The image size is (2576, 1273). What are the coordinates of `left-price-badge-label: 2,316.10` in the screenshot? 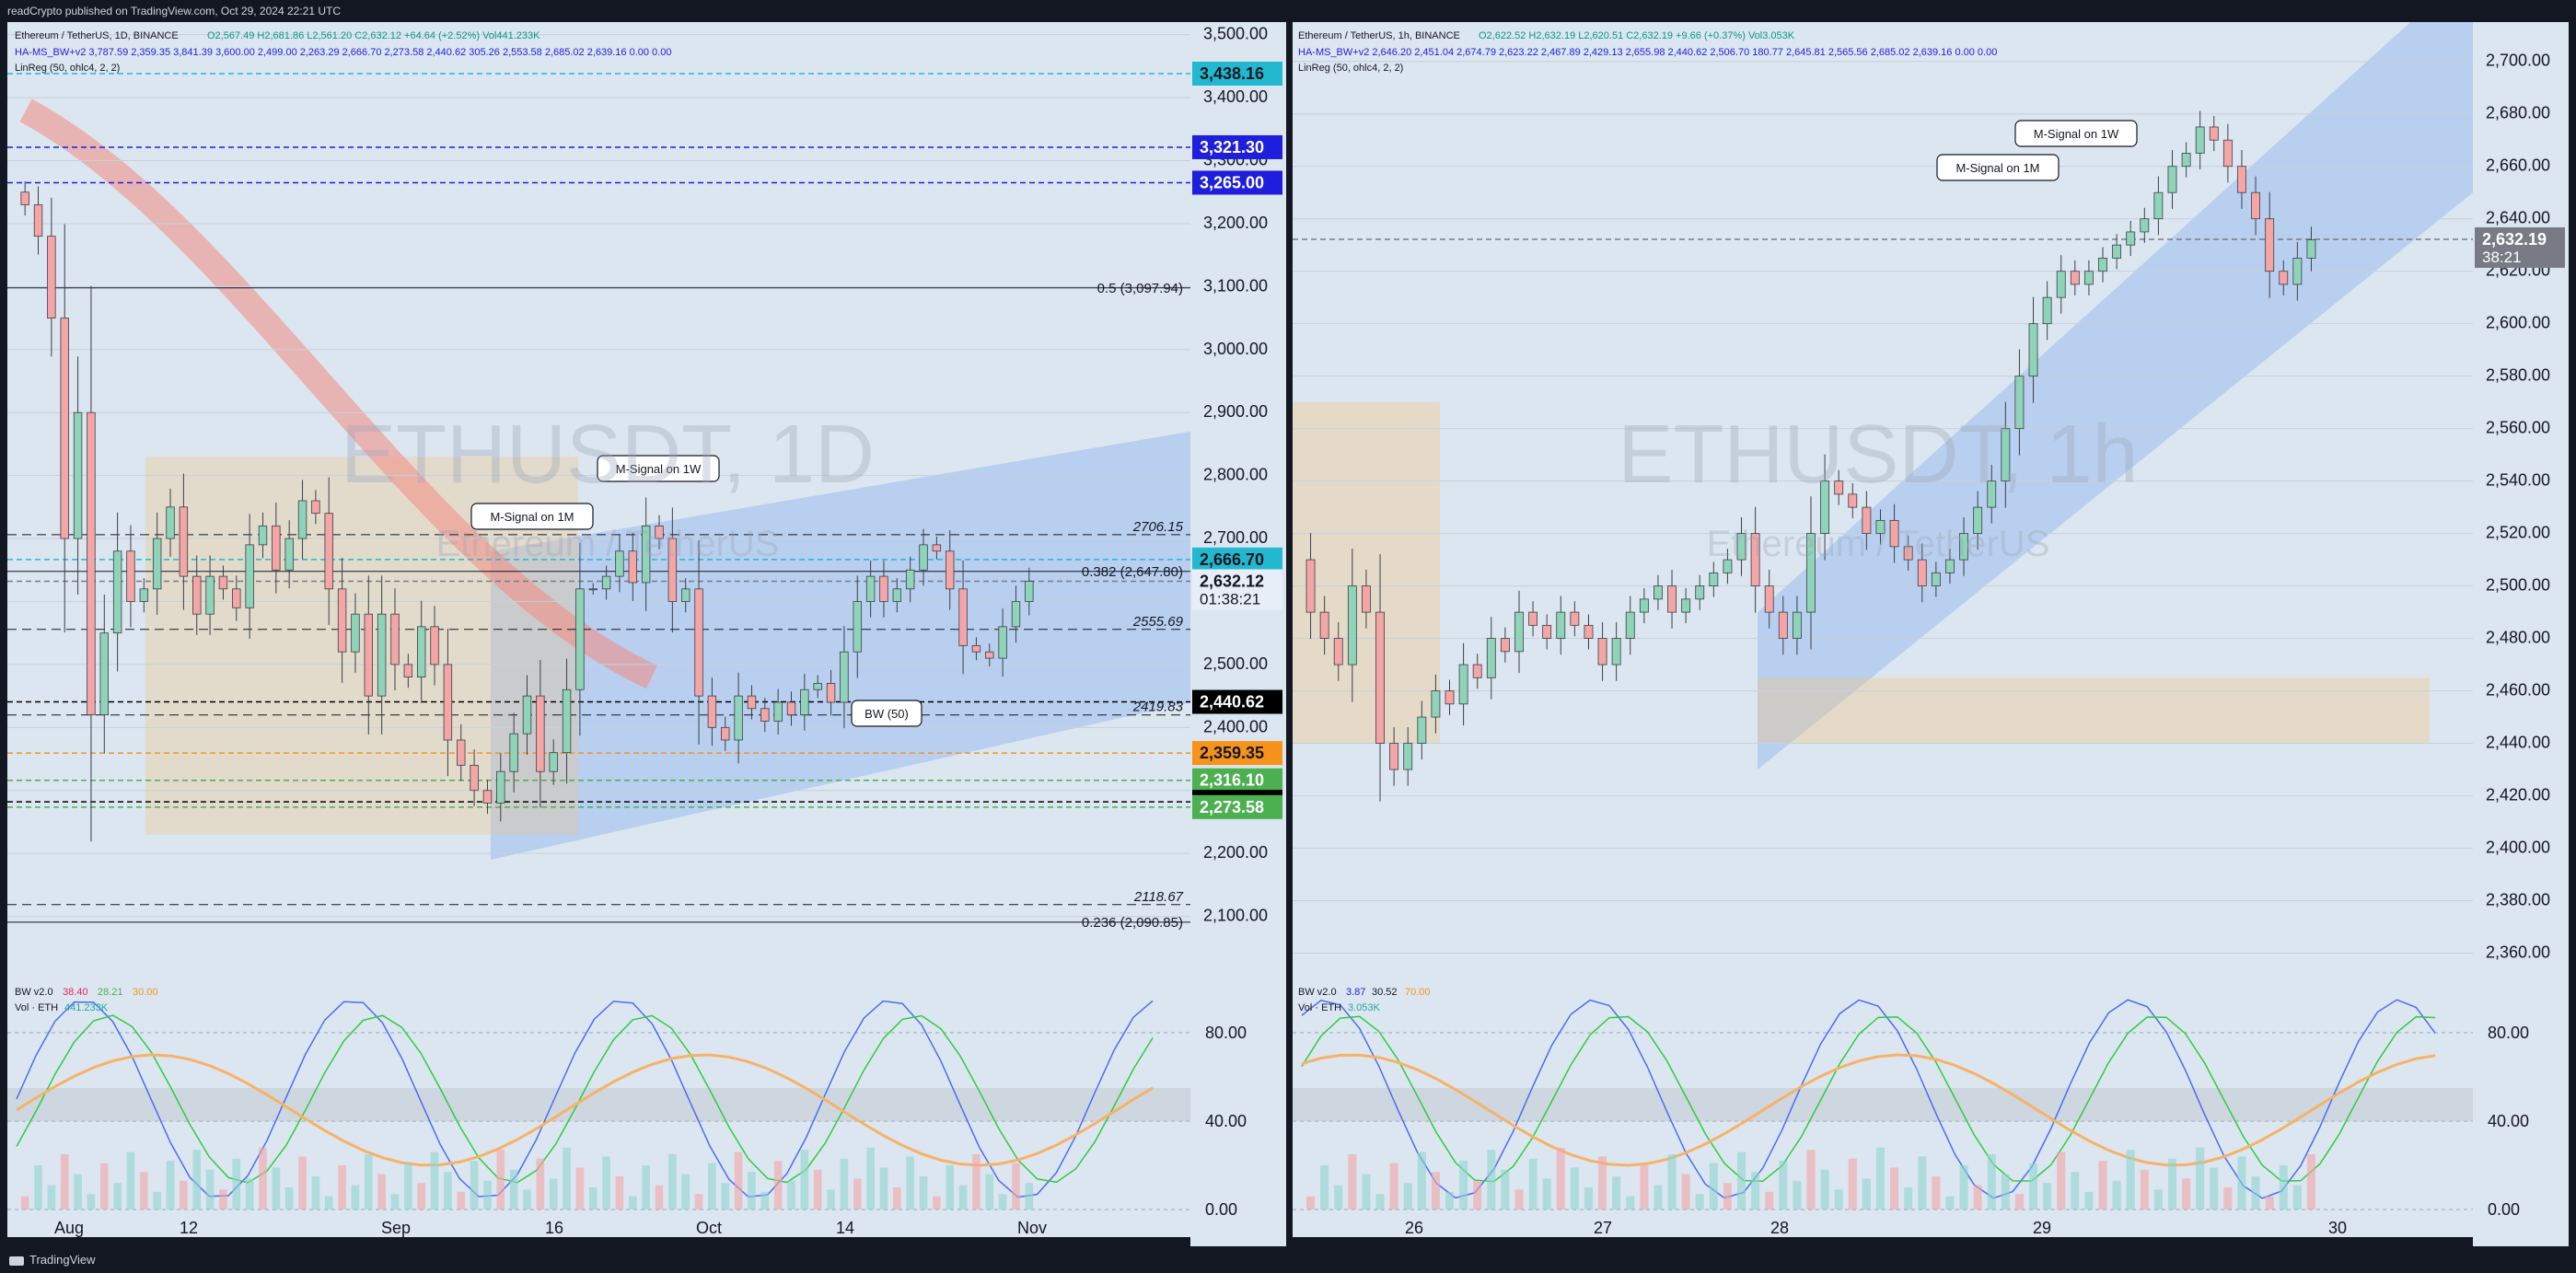 It's located at (1232, 780).